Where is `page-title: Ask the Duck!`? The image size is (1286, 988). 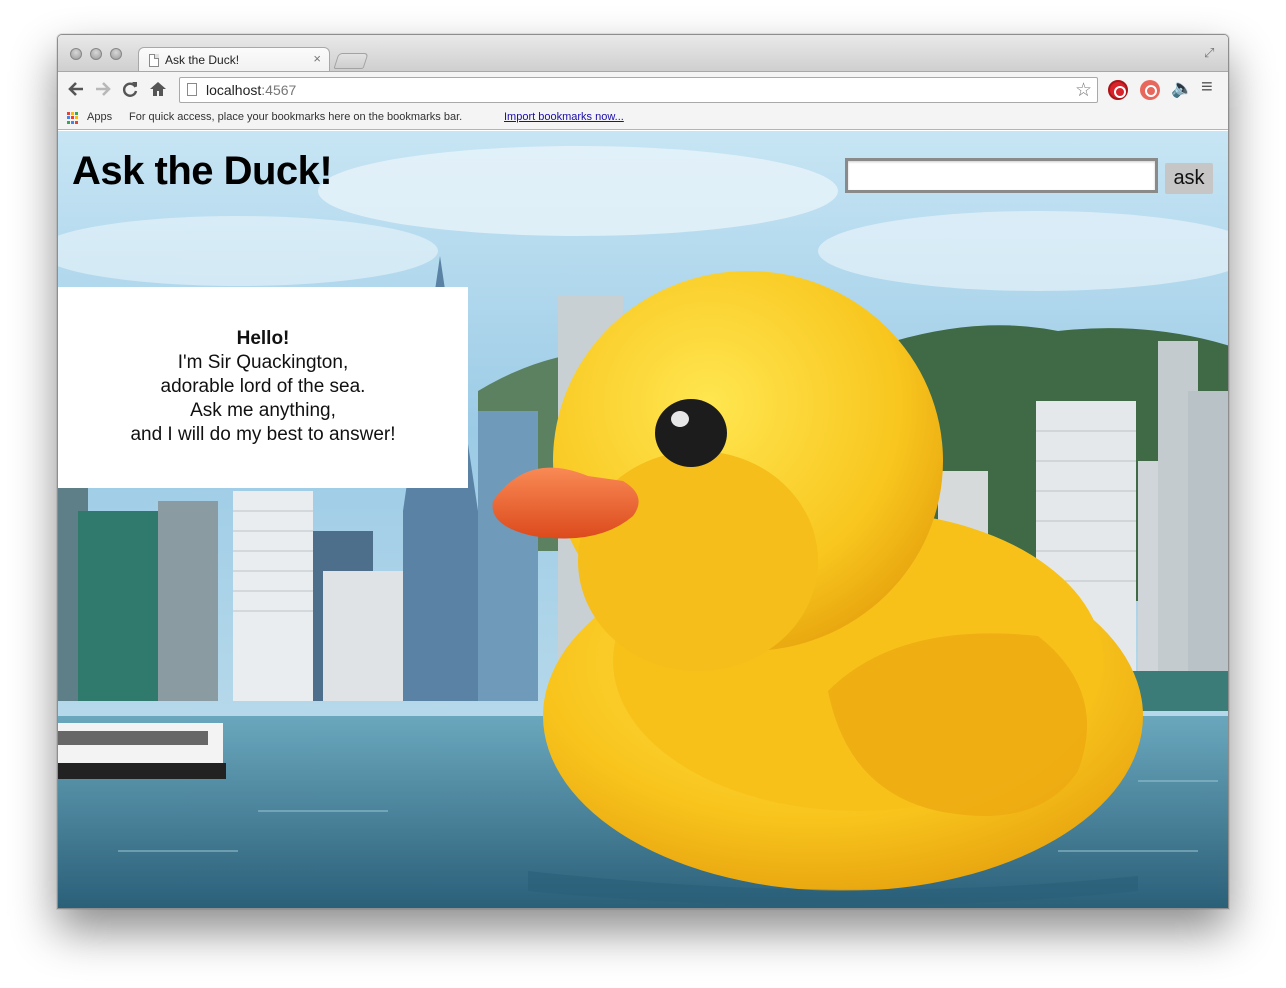
page-title: Ask the Duck! is located at coordinates (202, 171).